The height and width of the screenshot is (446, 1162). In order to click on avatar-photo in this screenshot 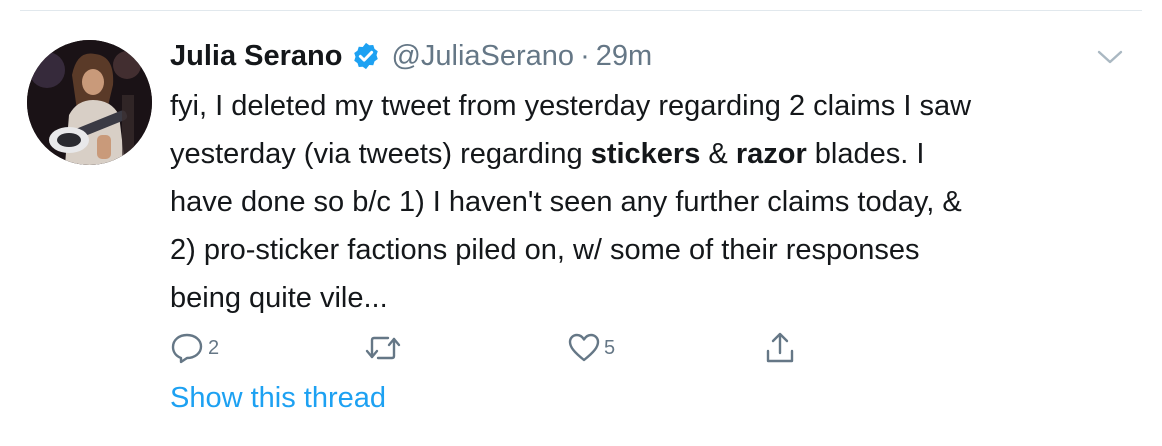, I will do `click(89, 102)`.